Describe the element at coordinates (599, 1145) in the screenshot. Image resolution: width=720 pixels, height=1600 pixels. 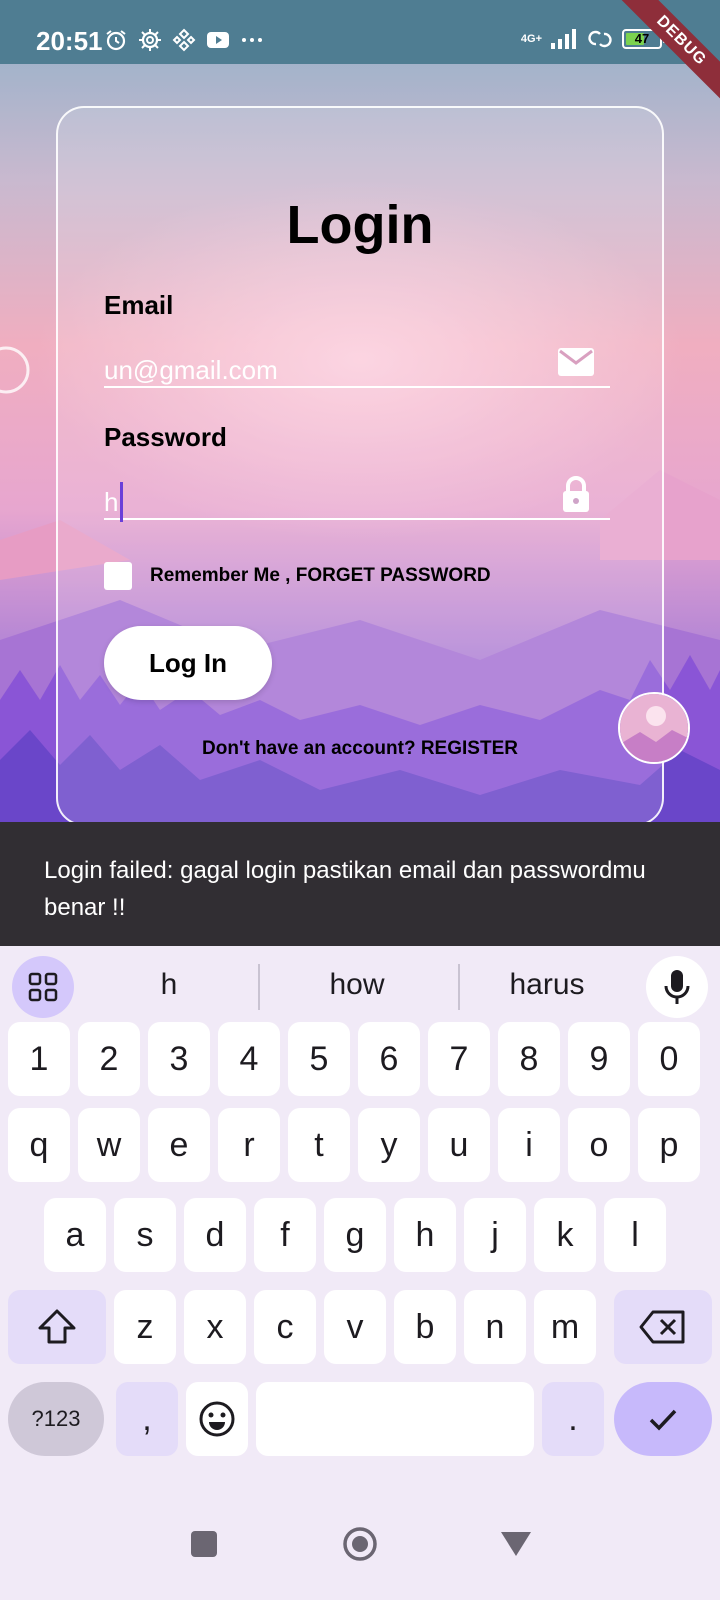
I see `letter-key: o` at that location.